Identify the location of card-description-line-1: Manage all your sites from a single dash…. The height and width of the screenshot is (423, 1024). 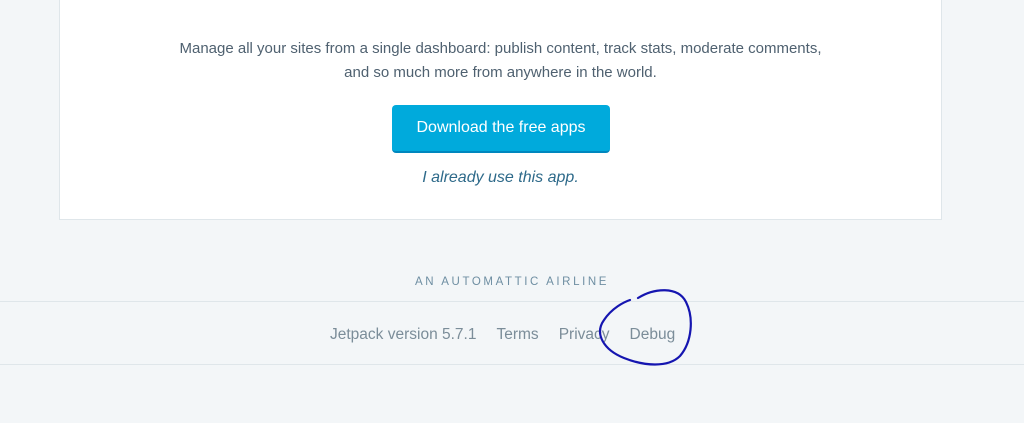
(500, 48).